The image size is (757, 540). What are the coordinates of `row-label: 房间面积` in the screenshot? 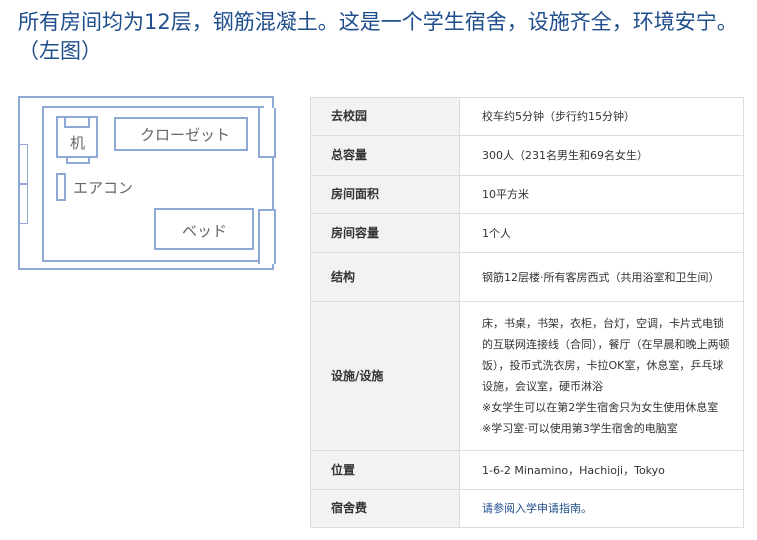 It's located at (385, 194).